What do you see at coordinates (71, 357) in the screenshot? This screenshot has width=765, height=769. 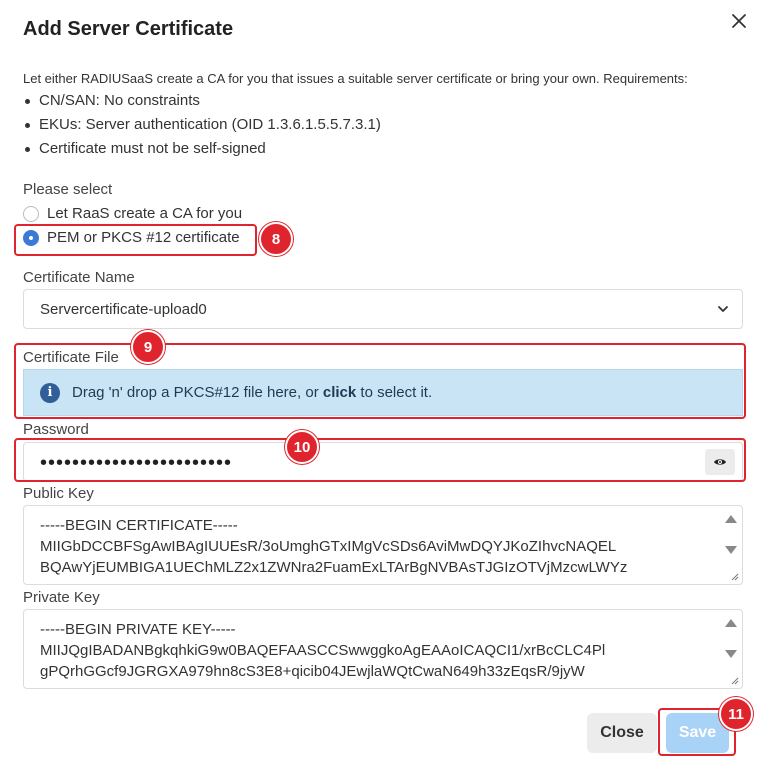 I see `certificate-file-label: Certificate File` at bounding box center [71, 357].